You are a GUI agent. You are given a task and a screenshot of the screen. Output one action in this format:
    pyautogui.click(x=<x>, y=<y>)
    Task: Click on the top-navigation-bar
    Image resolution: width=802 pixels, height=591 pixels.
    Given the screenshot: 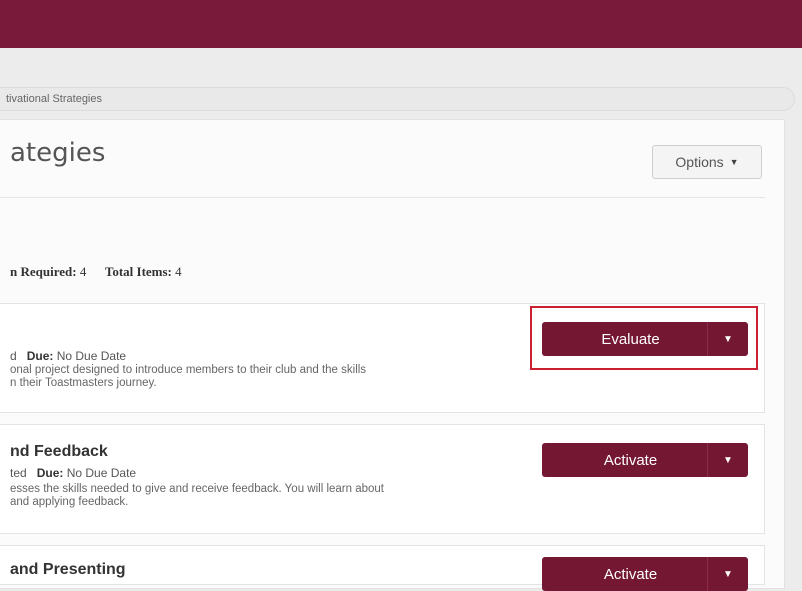 What is the action you would take?
    pyautogui.click(x=401, y=24)
    